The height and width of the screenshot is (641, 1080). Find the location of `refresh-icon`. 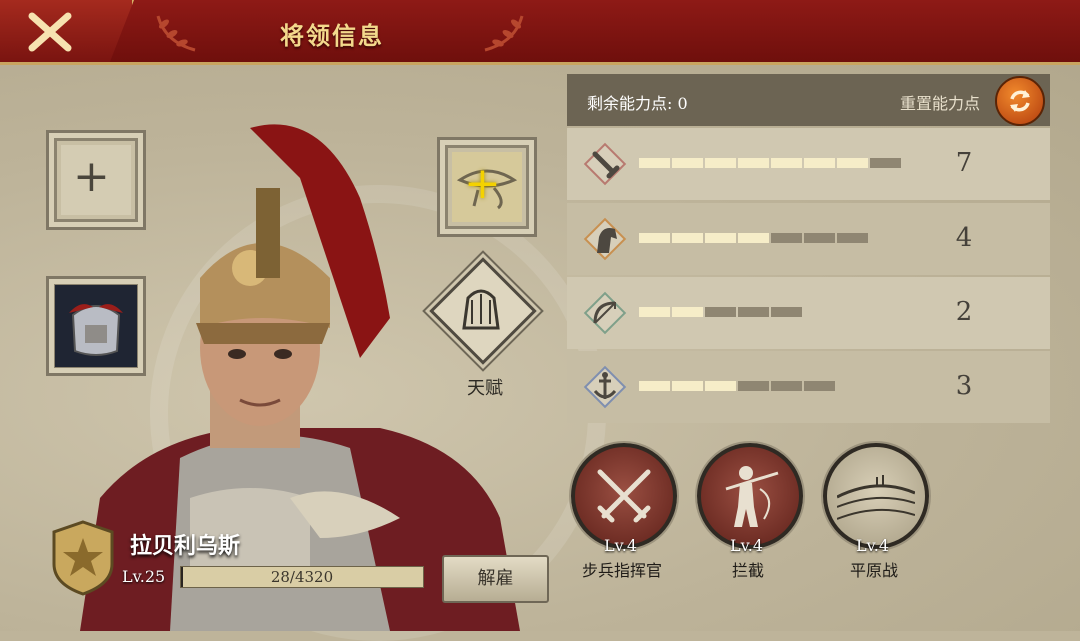

refresh-icon is located at coordinates (1020, 101).